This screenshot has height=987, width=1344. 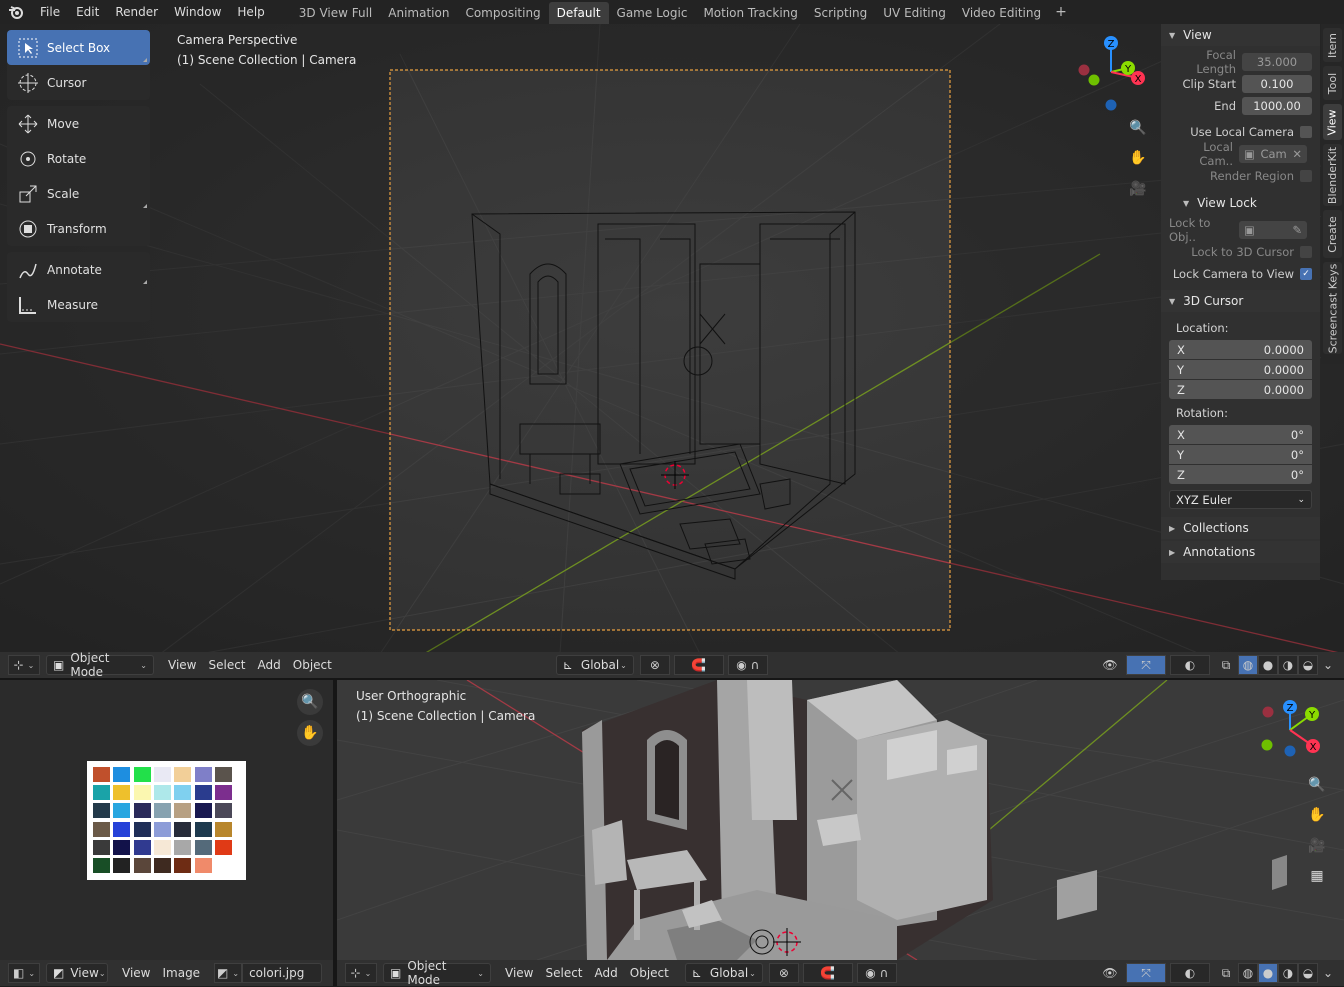 I want to click on bottom-transform-orientation-dropdown: ⊾ Global ⌄, so click(x=723, y=973).